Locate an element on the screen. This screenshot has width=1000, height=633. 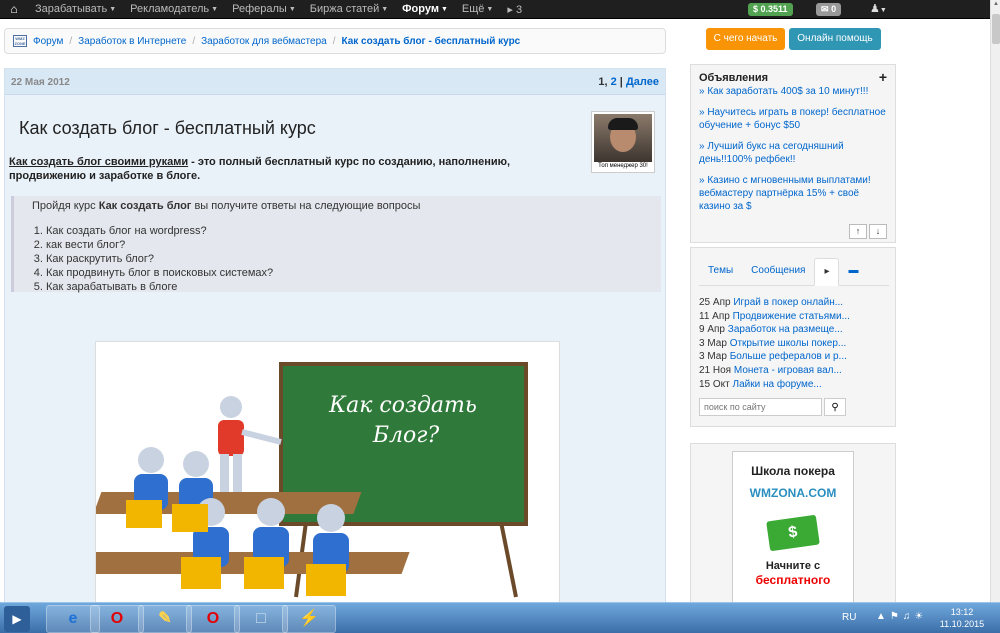
nav-articles: Биржа статей ▼ is located at coordinates (349, 9).